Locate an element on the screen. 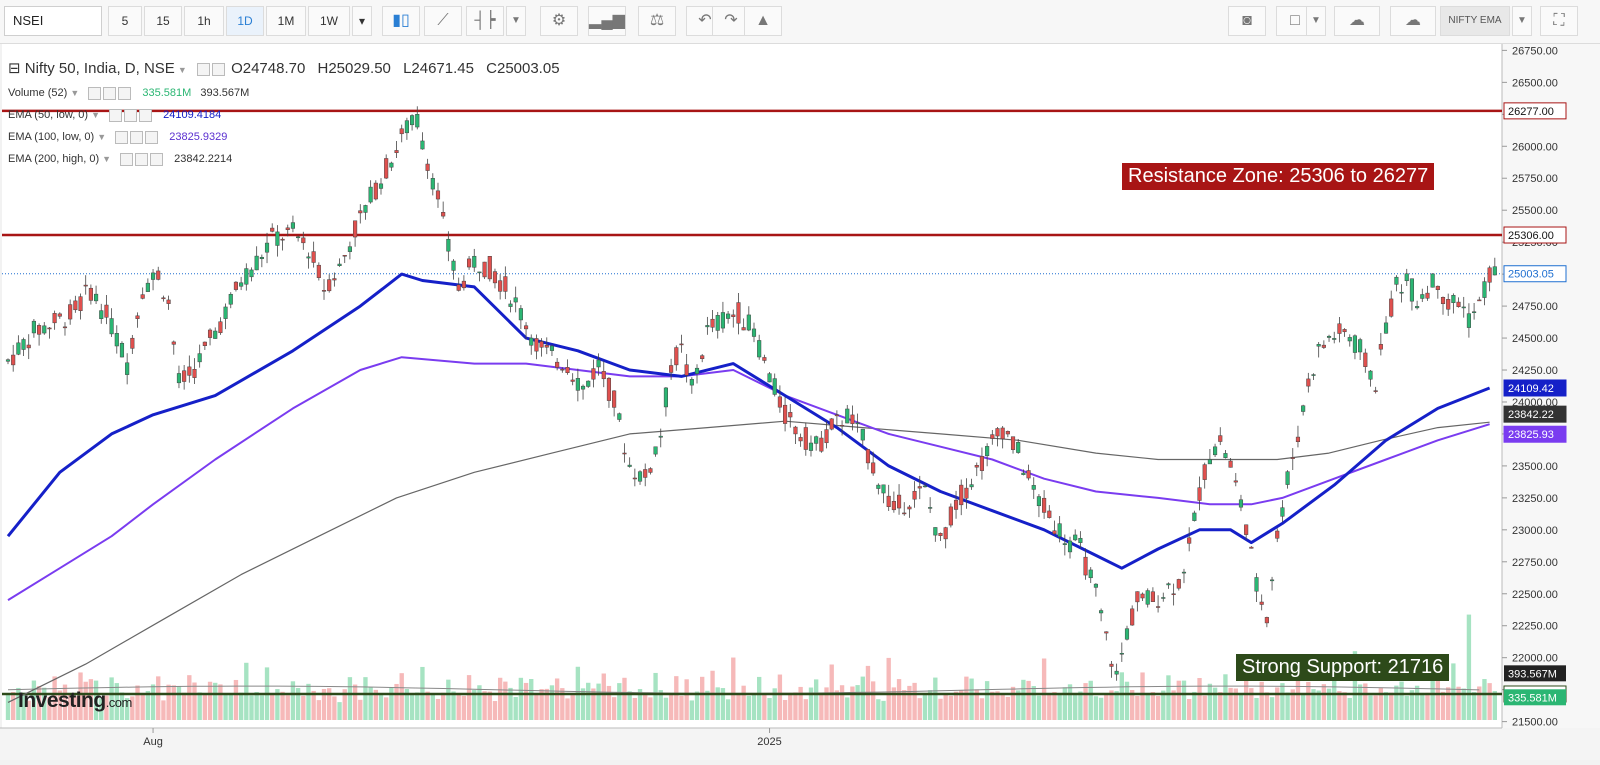  y-tick-label: 22500.00 is located at coordinates (1535, 595).